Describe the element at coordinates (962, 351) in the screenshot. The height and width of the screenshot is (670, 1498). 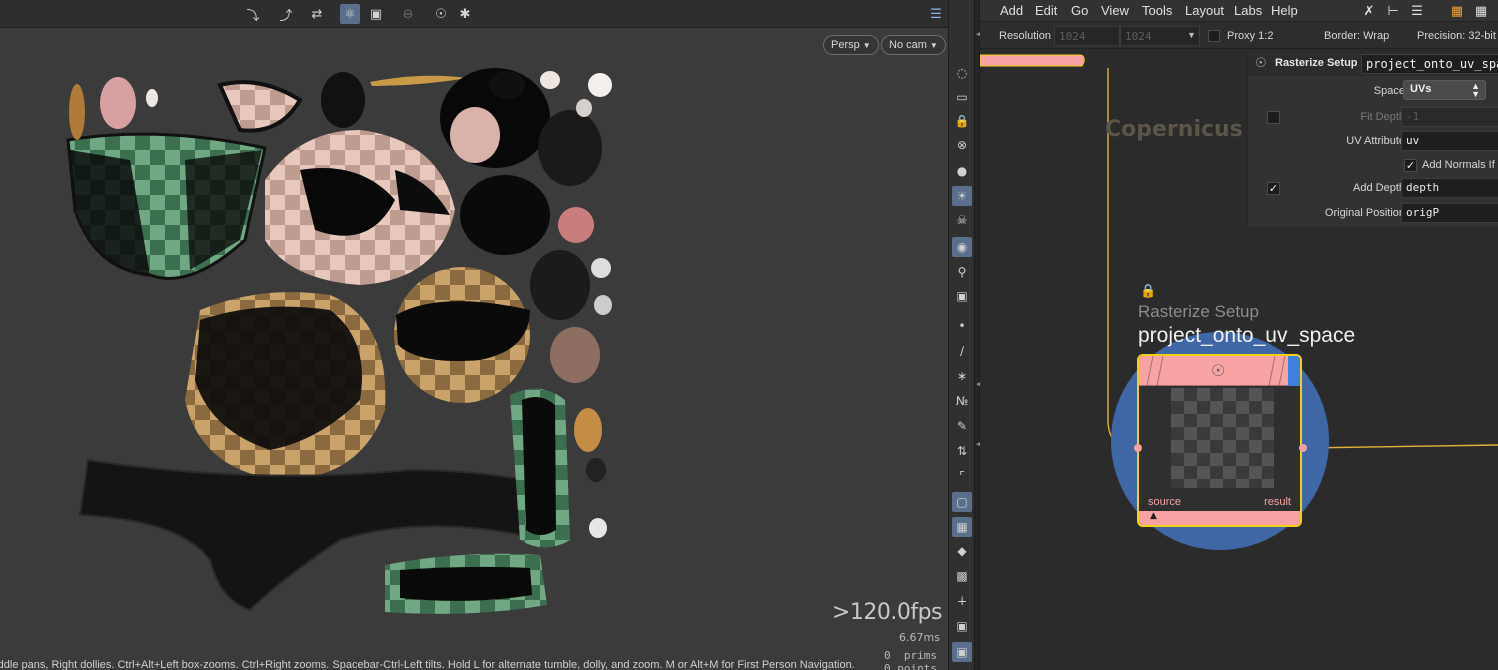
I see `edge-icon: ∕` at that location.